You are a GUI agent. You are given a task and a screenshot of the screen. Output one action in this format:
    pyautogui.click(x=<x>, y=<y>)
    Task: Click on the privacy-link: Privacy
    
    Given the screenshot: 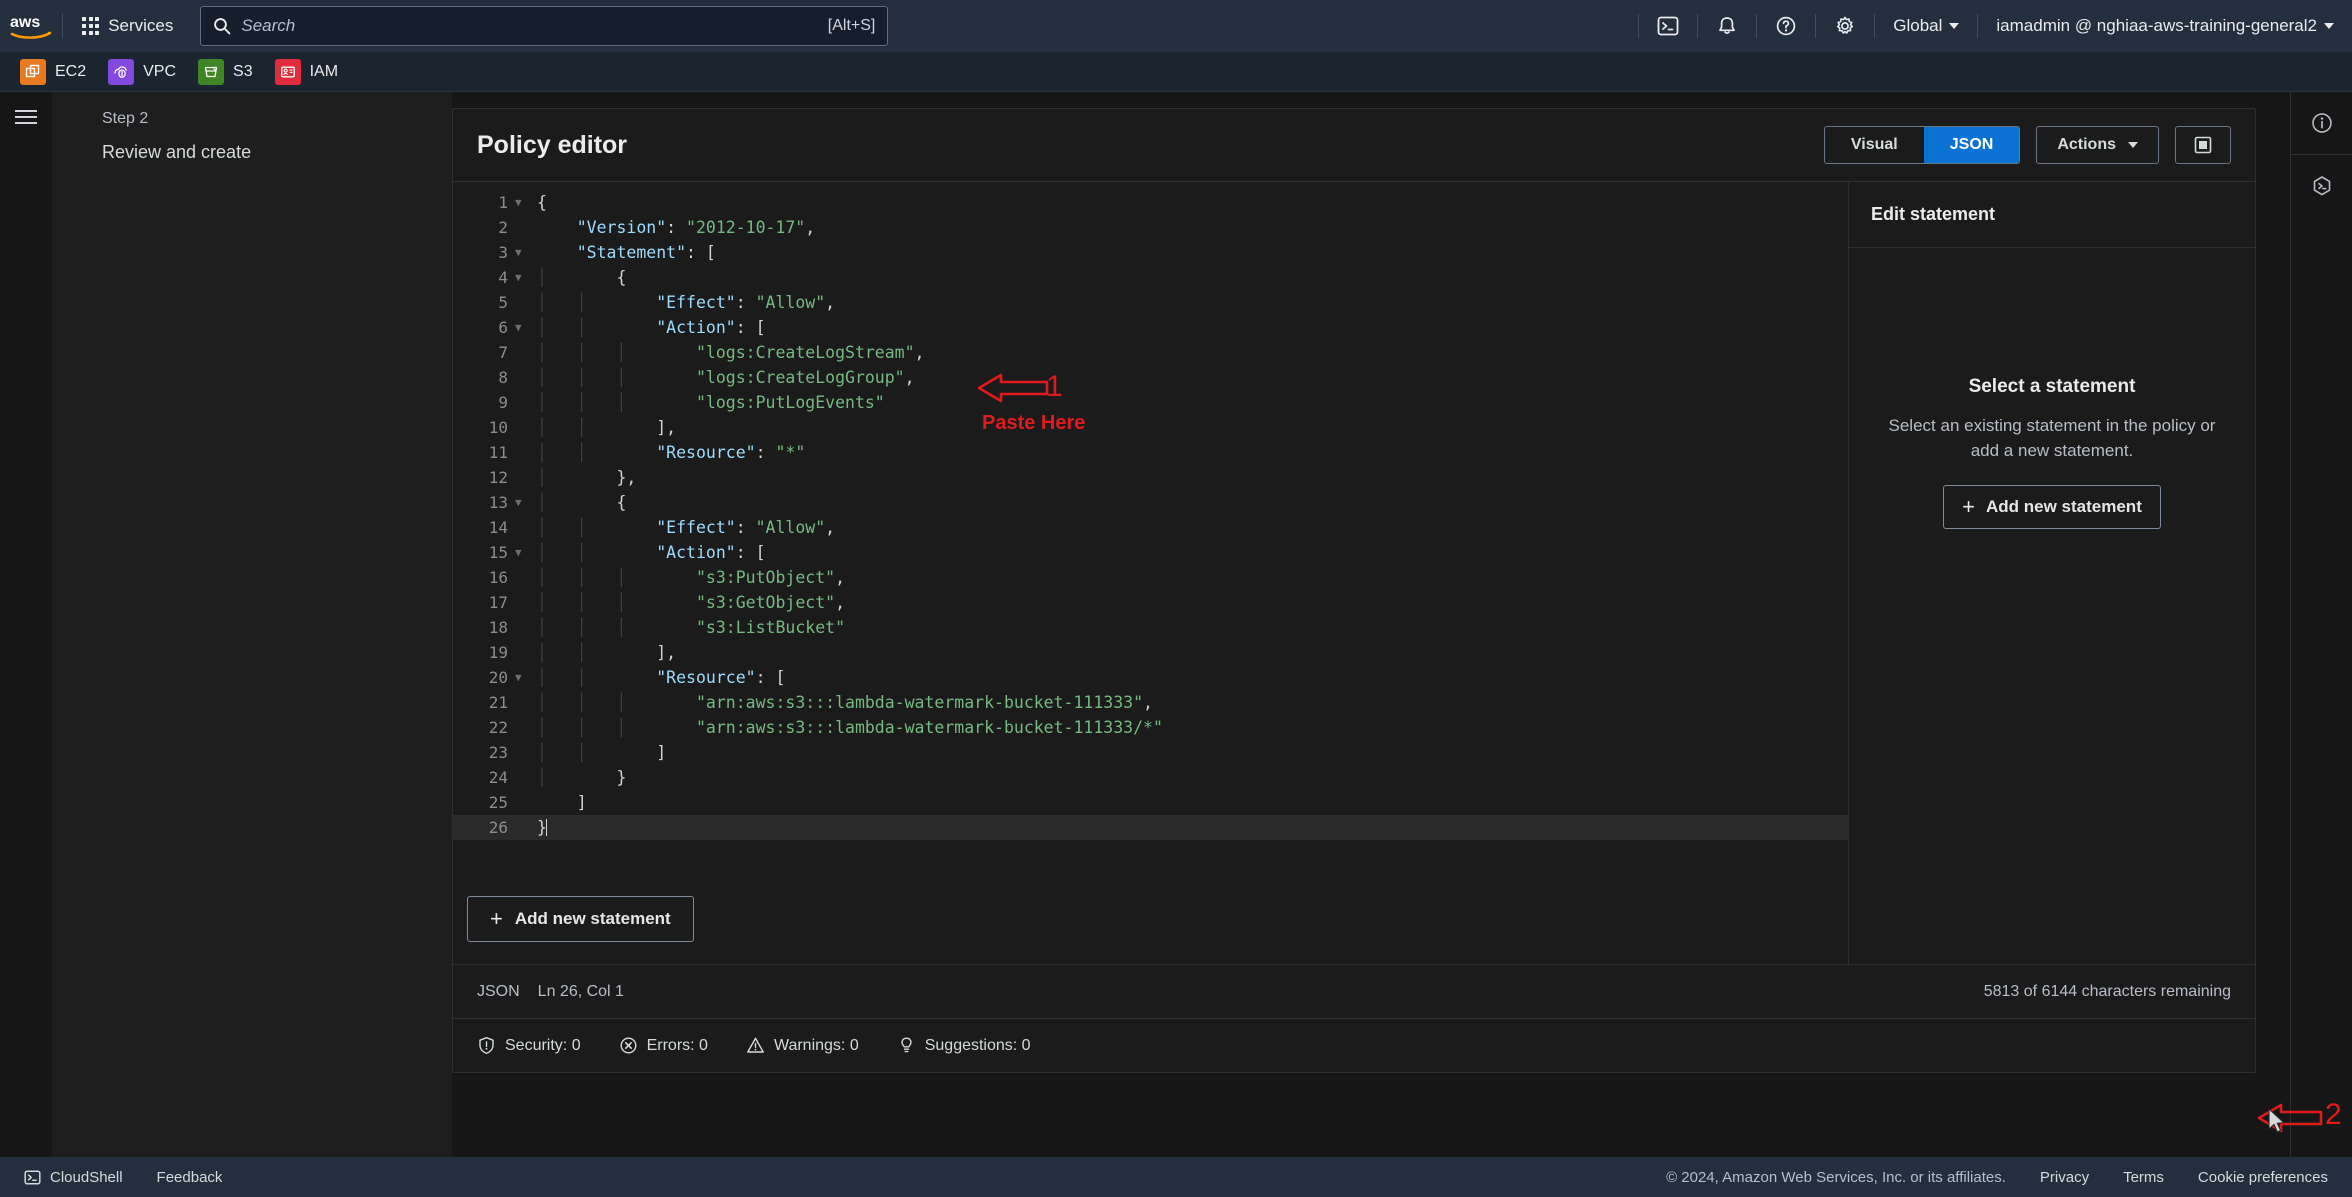 What is the action you would take?
    pyautogui.click(x=2064, y=1177)
    